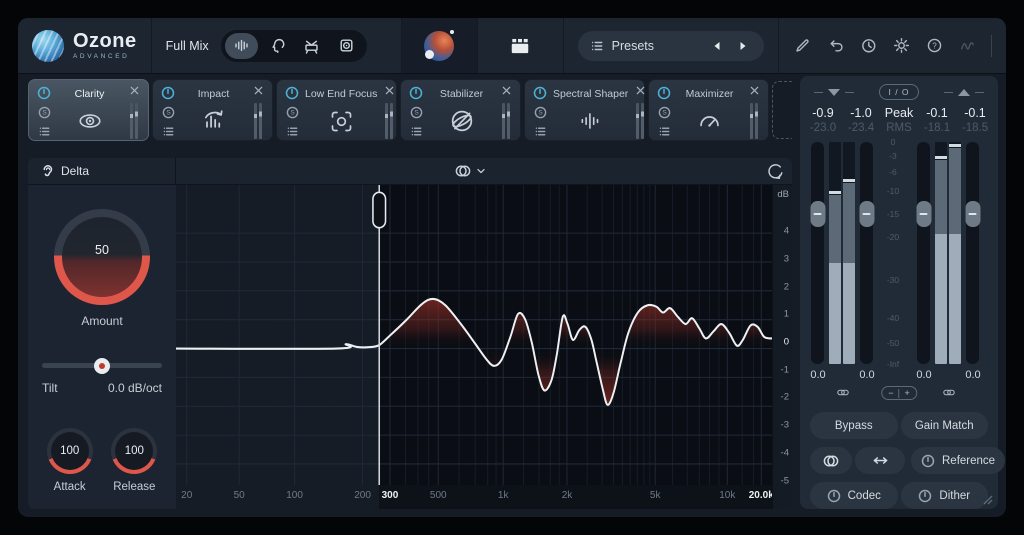  Describe the element at coordinates (102, 171) in the screenshot. I see `delta-button: Delta` at that location.